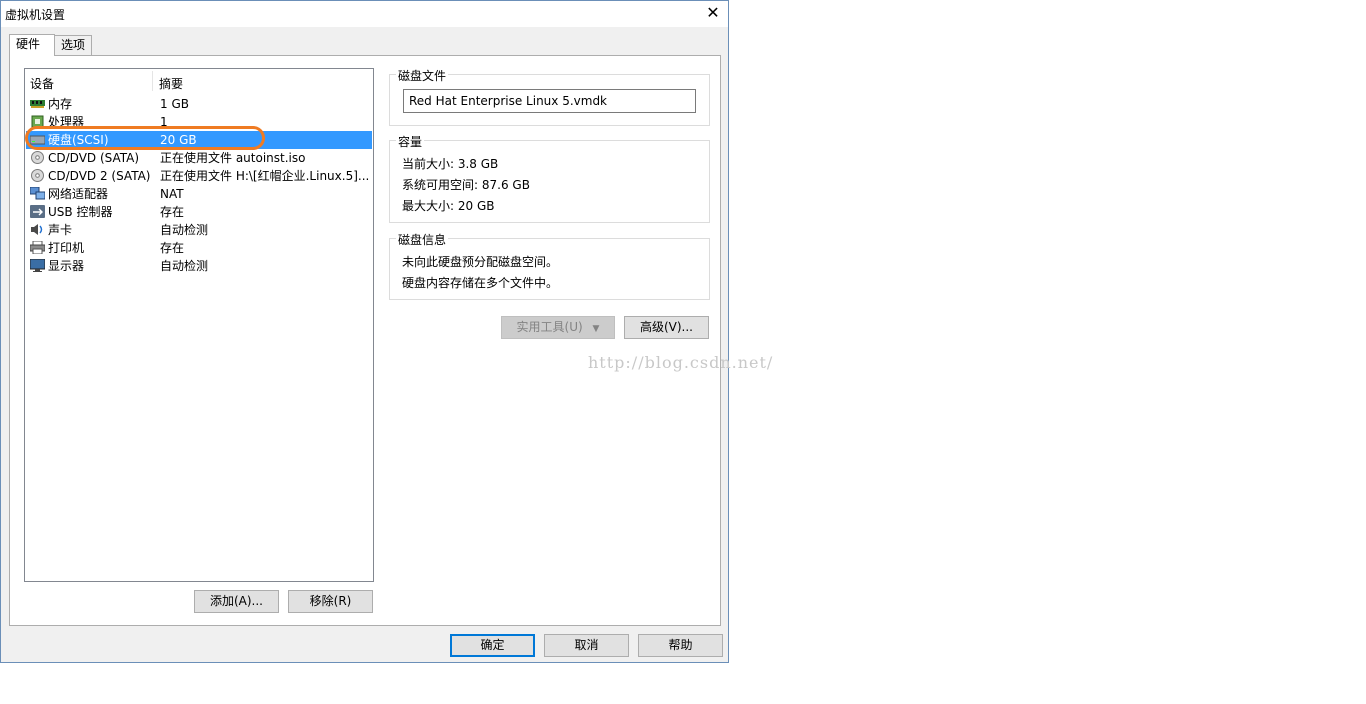 This screenshot has width=1366, height=704. What do you see at coordinates (596, 329) in the screenshot?
I see `chevron-down-icon: ▼` at bounding box center [596, 329].